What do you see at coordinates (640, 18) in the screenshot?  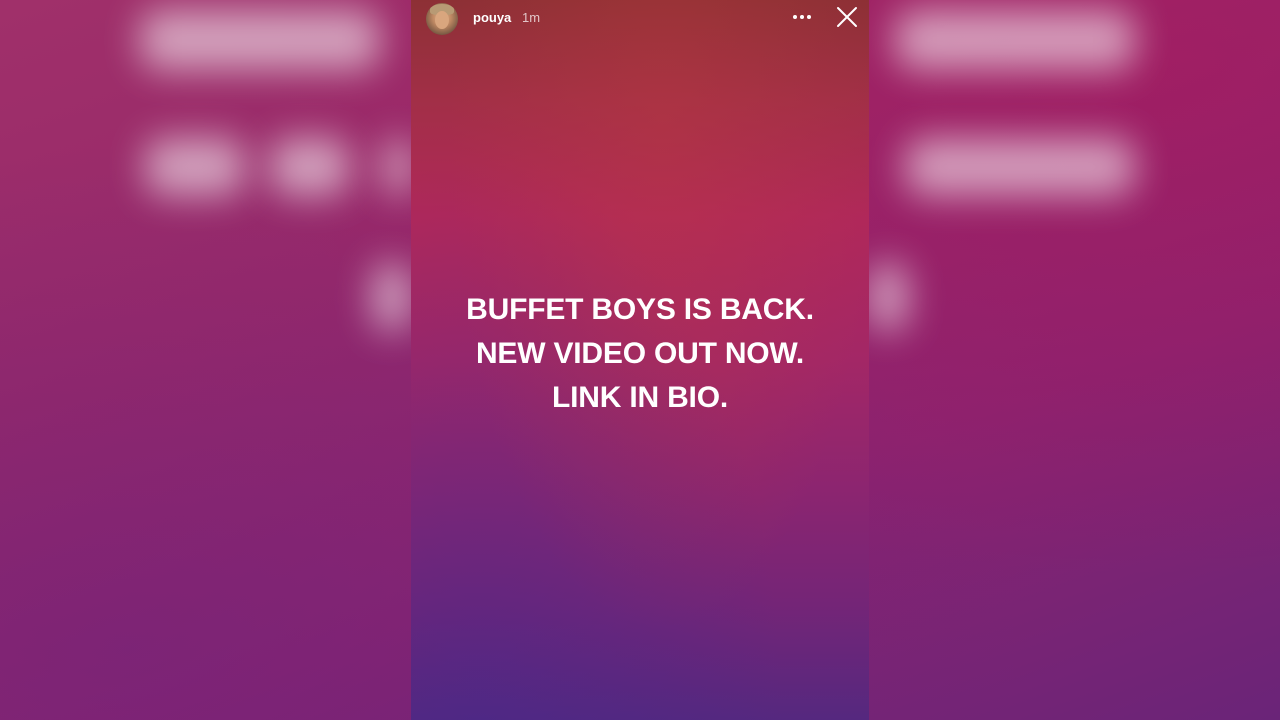 I see `story-header: pouya 1m` at bounding box center [640, 18].